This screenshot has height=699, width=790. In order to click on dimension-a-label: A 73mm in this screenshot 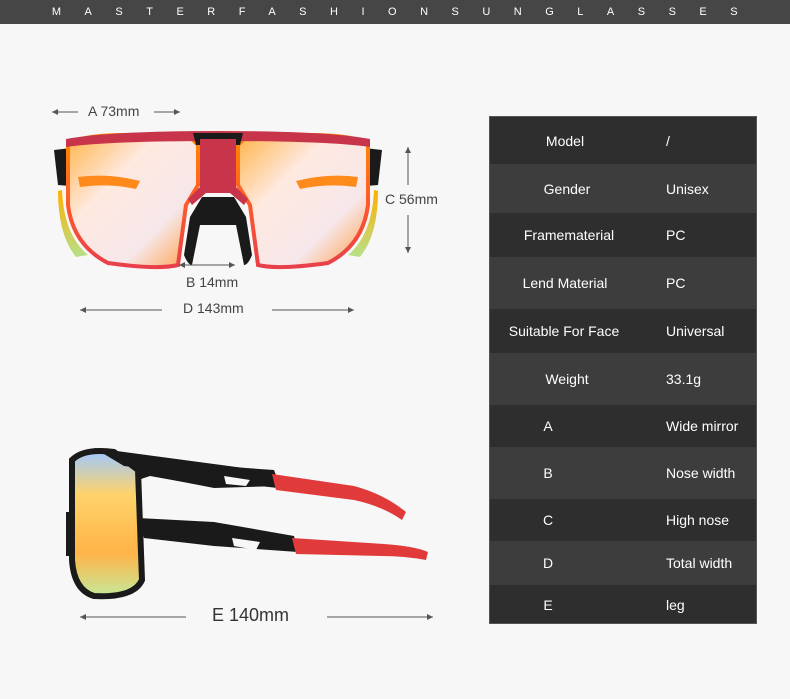, I will do `click(114, 111)`.